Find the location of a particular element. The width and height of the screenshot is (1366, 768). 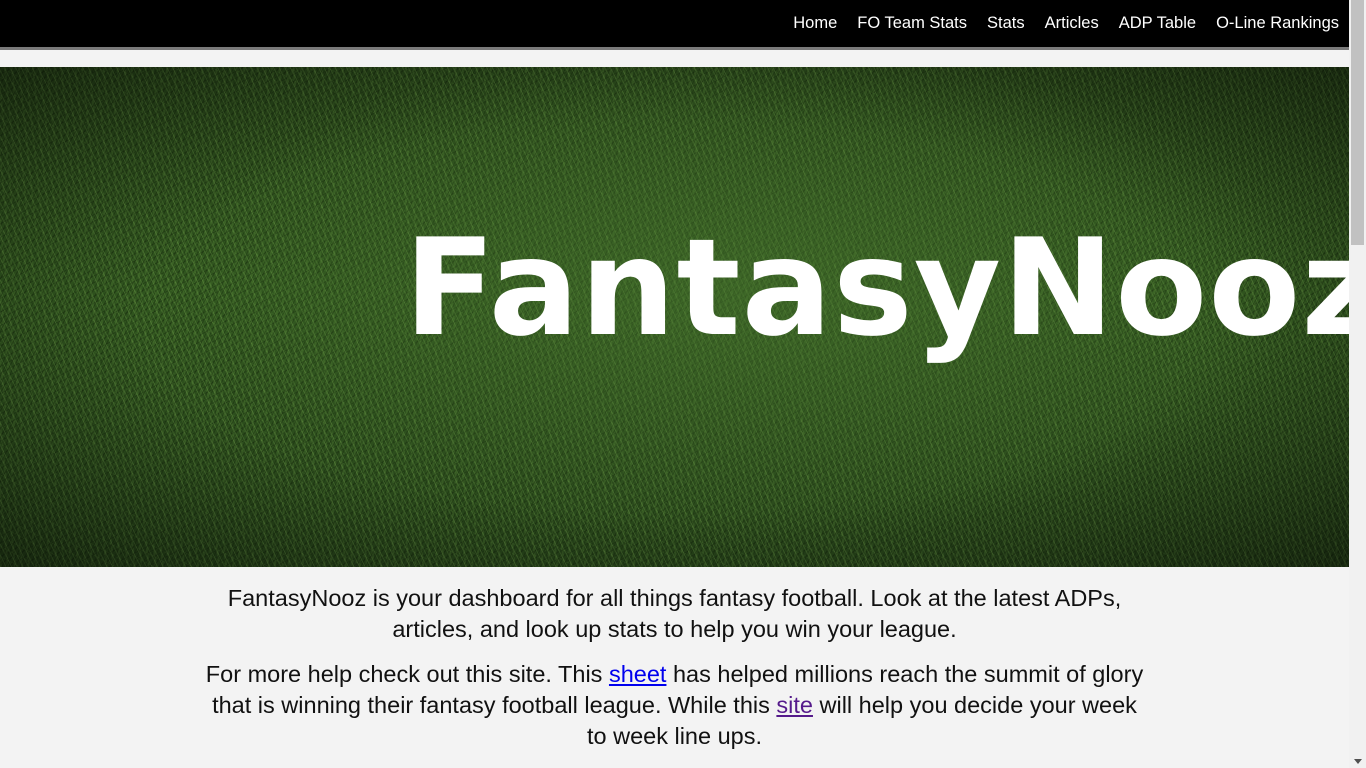

nav-link-articles: Articles is located at coordinates (1072, 23).